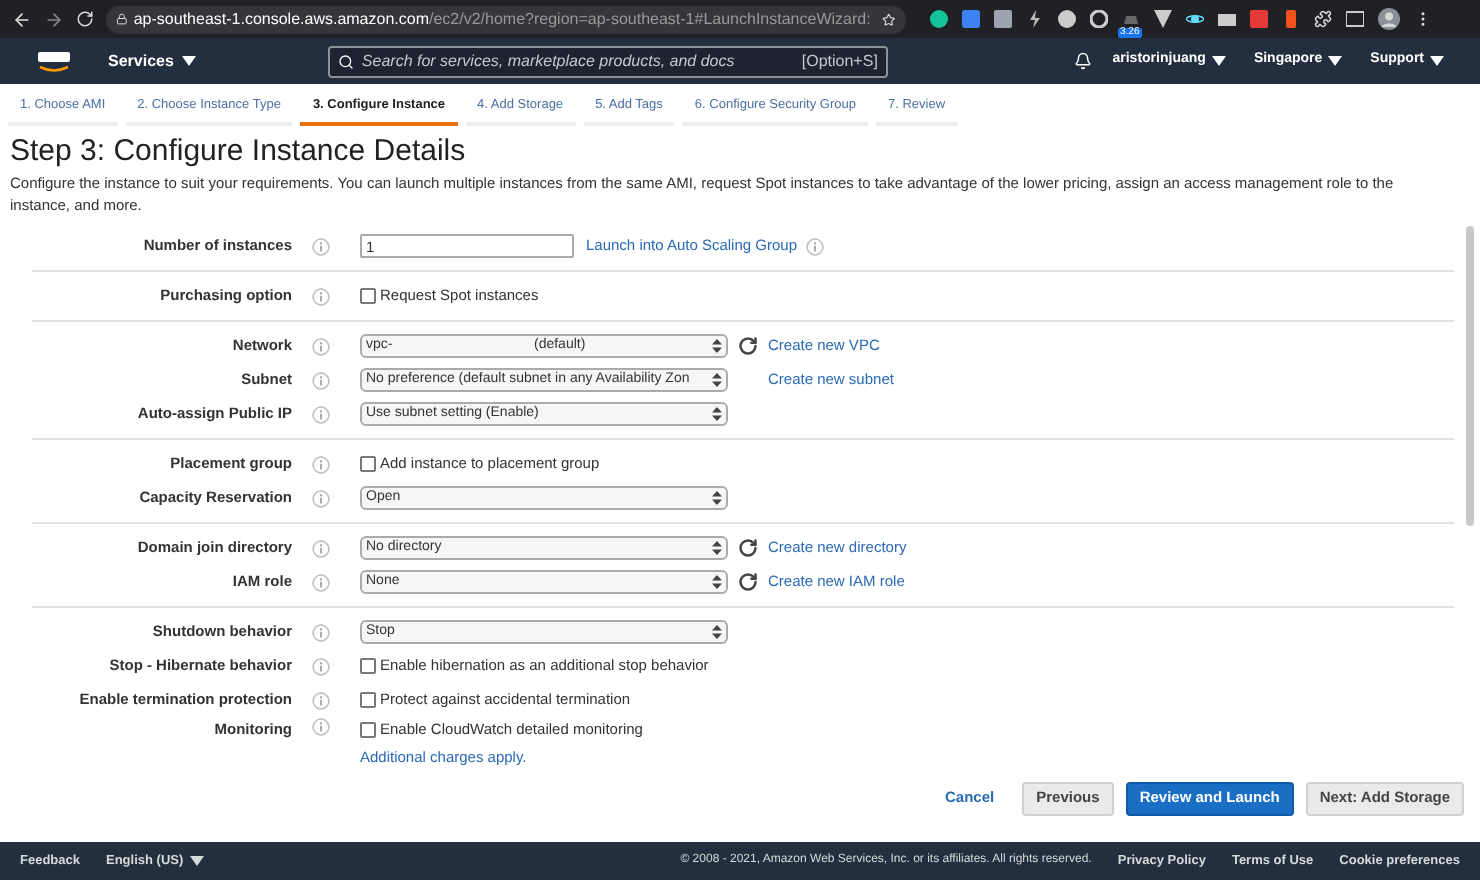  I want to click on lock-icon, so click(122, 19).